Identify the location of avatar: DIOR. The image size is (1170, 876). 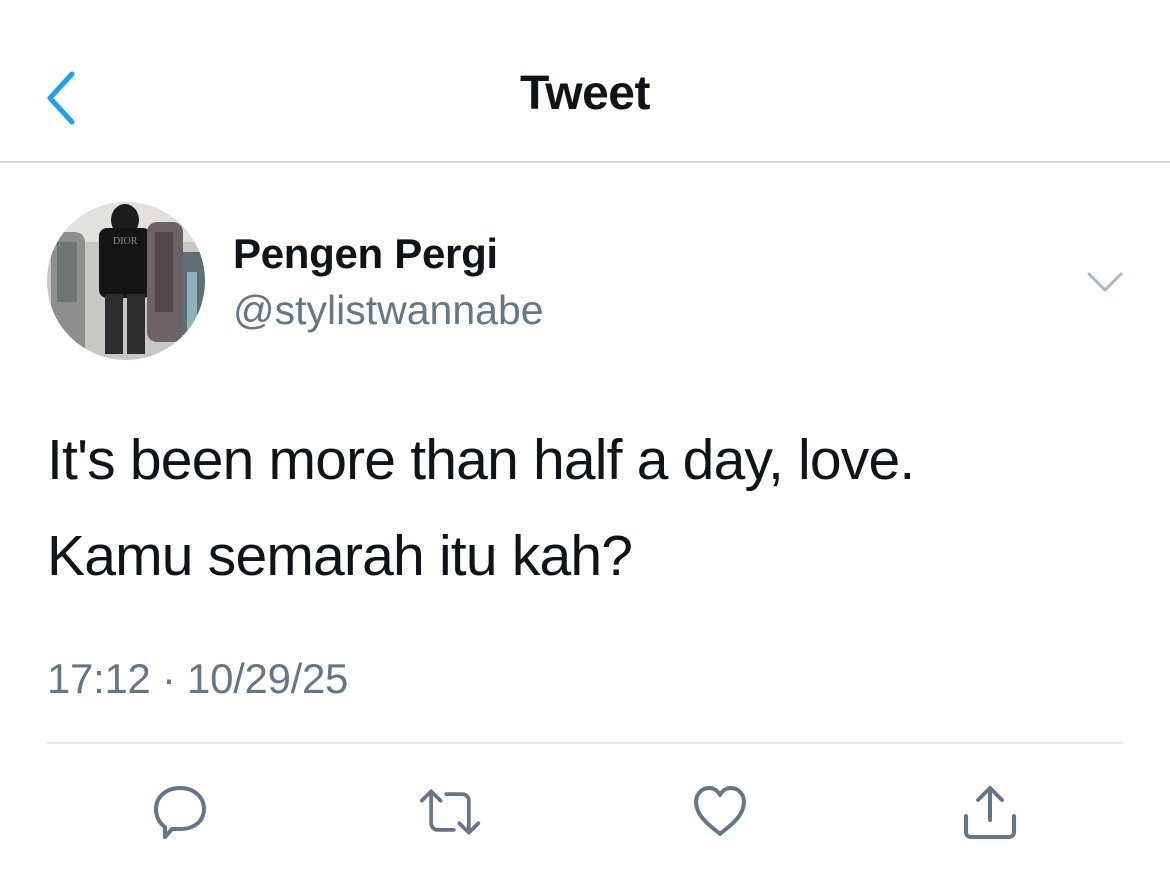
(126, 281).